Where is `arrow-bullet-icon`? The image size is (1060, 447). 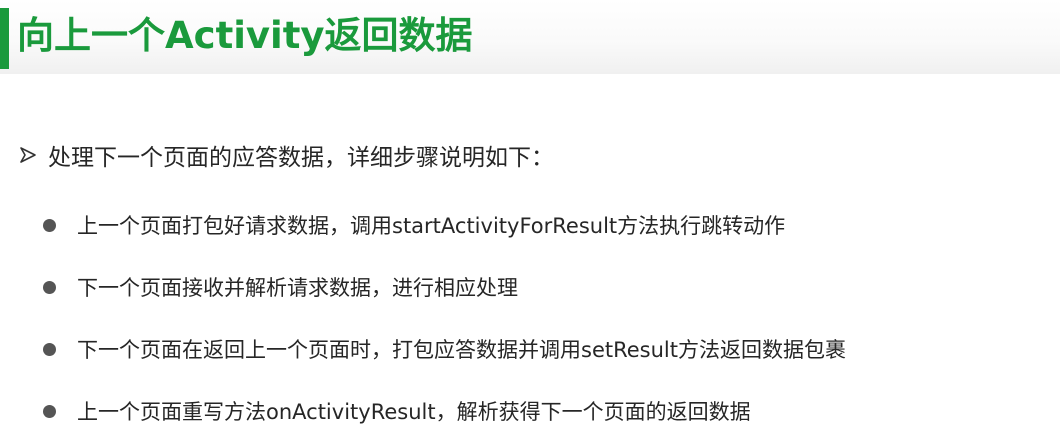 arrow-bullet-icon is located at coordinates (28, 155).